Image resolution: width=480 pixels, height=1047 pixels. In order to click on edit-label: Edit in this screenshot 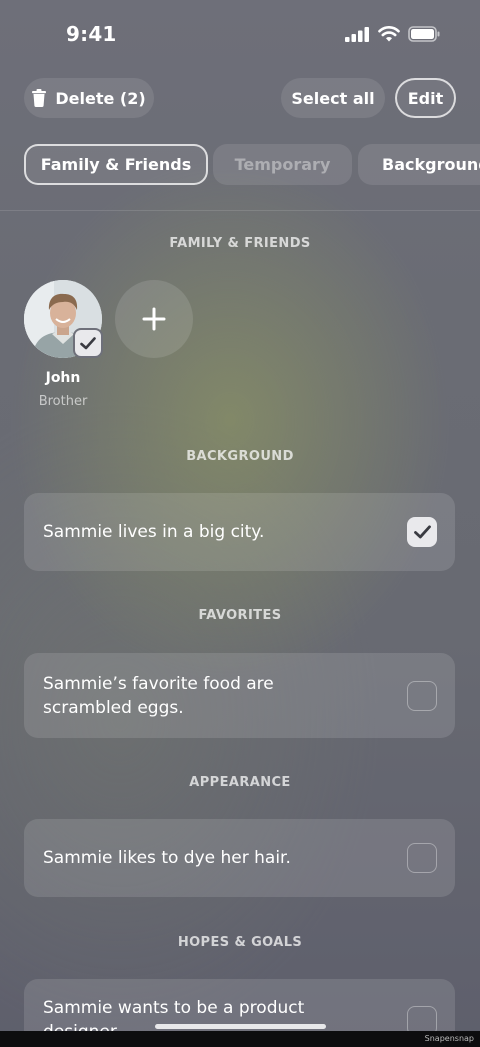, I will do `click(425, 98)`.